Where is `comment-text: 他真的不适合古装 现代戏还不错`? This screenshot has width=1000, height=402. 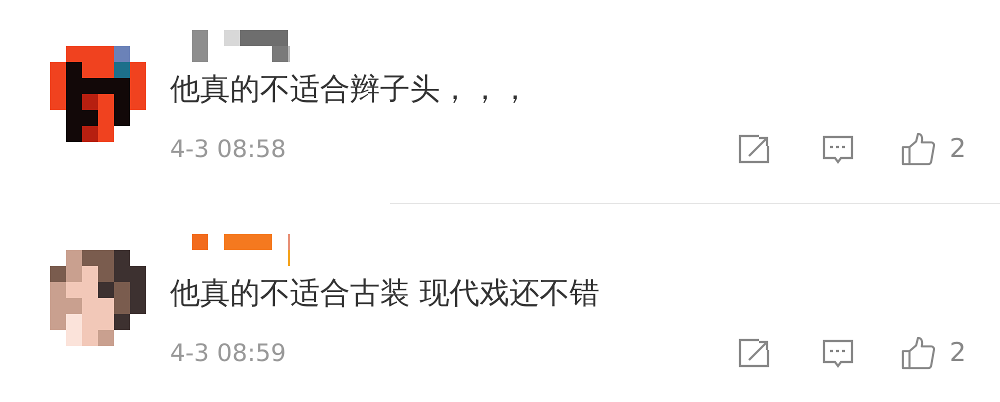
comment-text: 他真的不适合古装 现代戏还不错 is located at coordinates (385, 294).